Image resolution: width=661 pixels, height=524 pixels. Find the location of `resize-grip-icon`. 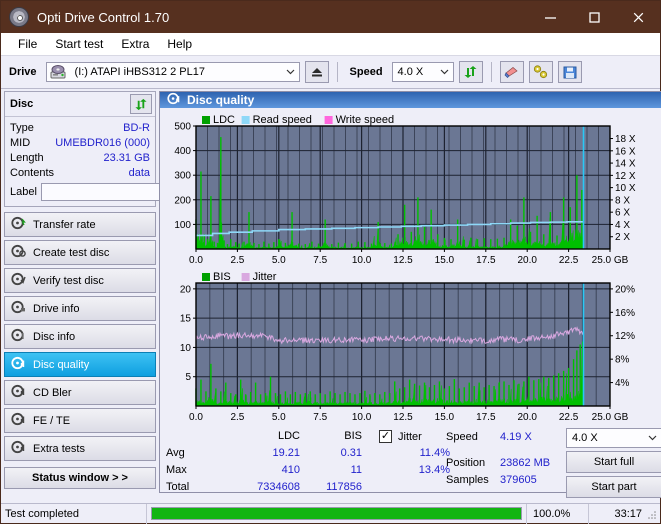

resize-grip-icon is located at coordinates (654, 514).